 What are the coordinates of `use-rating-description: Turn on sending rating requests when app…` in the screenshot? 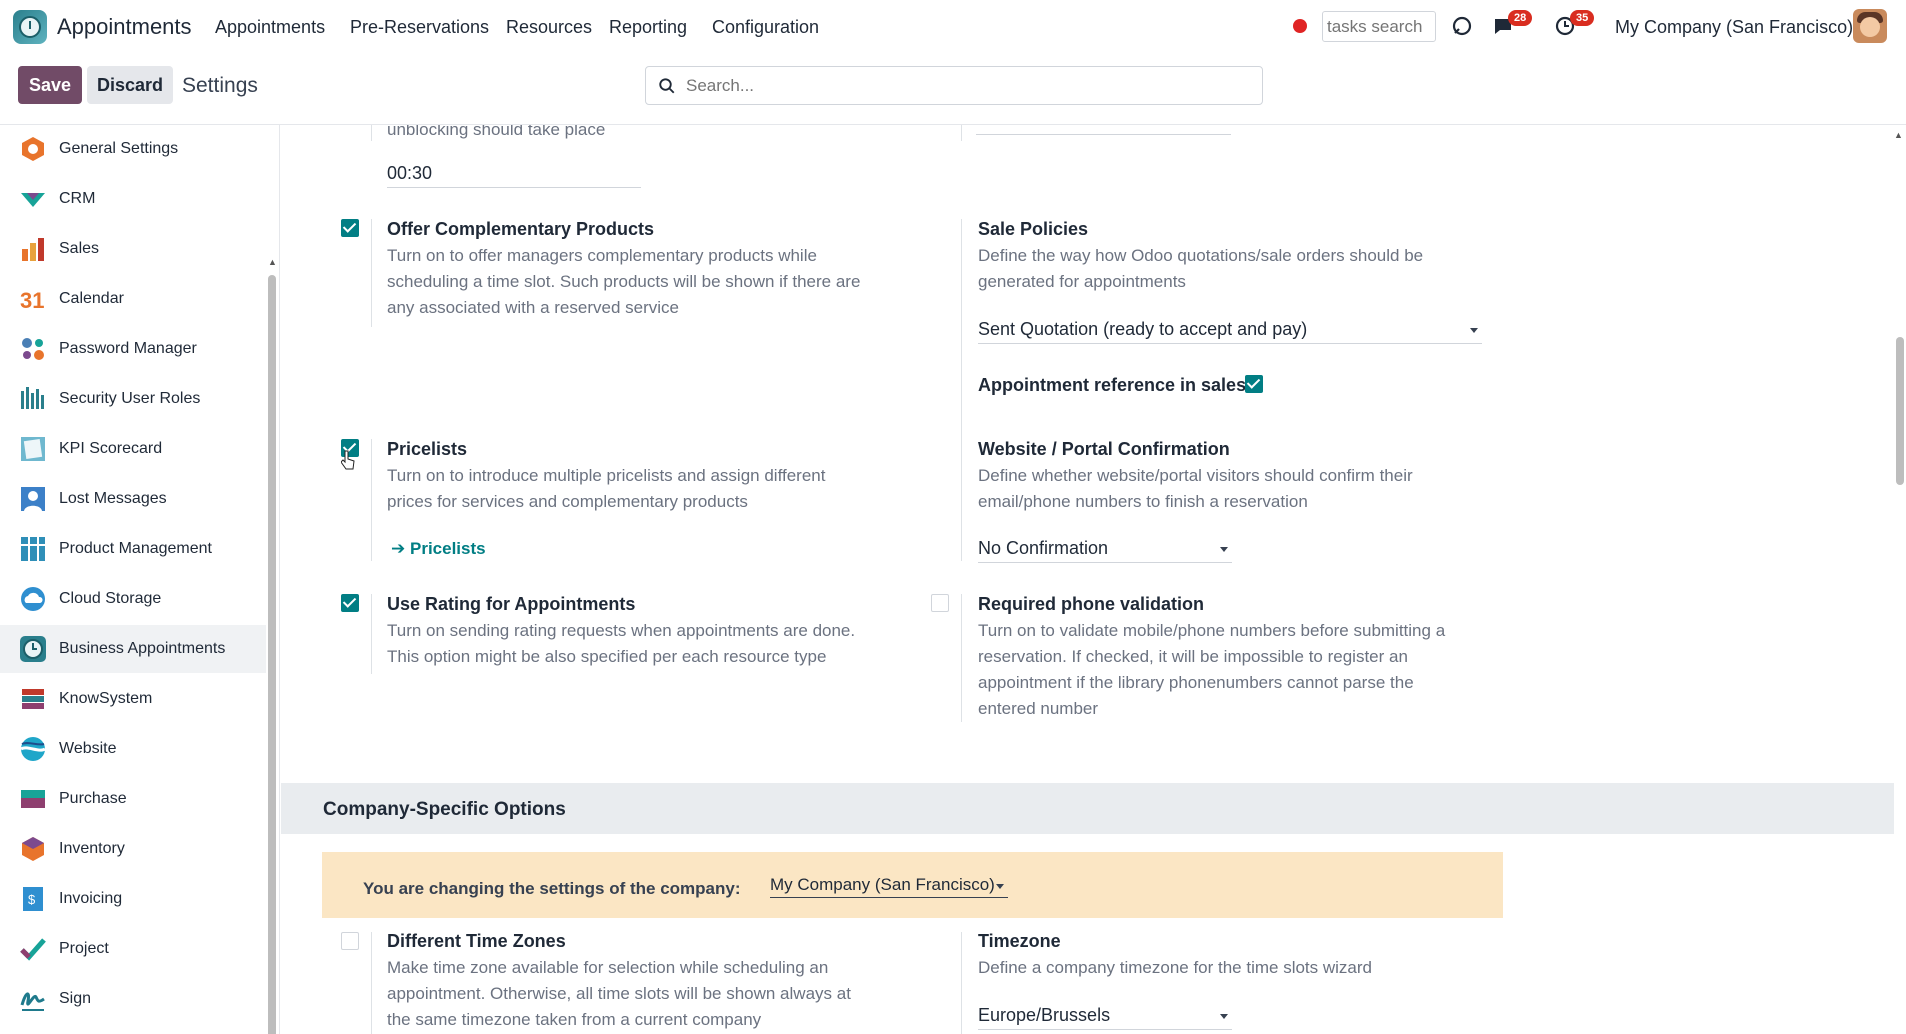 It's located at (621, 643).